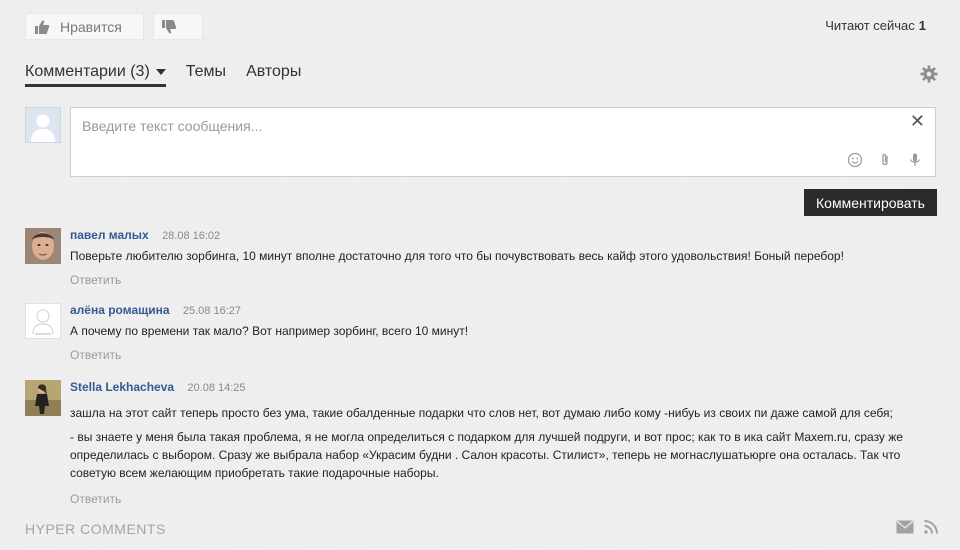 This screenshot has width=960, height=550. Describe the element at coordinates (917, 121) in the screenshot. I see `close-icon: ✕` at that location.